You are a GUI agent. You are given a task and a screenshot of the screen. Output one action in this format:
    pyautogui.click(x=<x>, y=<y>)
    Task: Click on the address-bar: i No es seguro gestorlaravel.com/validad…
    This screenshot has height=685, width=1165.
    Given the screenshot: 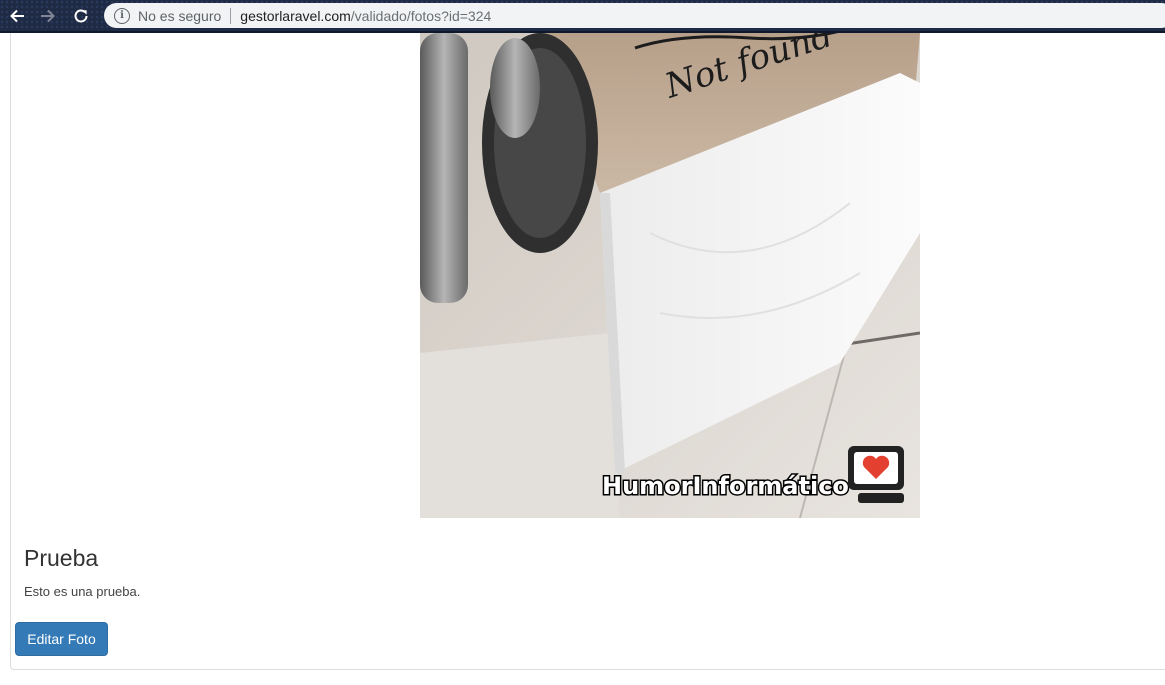 What is the action you would take?
    pyautogui.click(x=634, y=15)
    